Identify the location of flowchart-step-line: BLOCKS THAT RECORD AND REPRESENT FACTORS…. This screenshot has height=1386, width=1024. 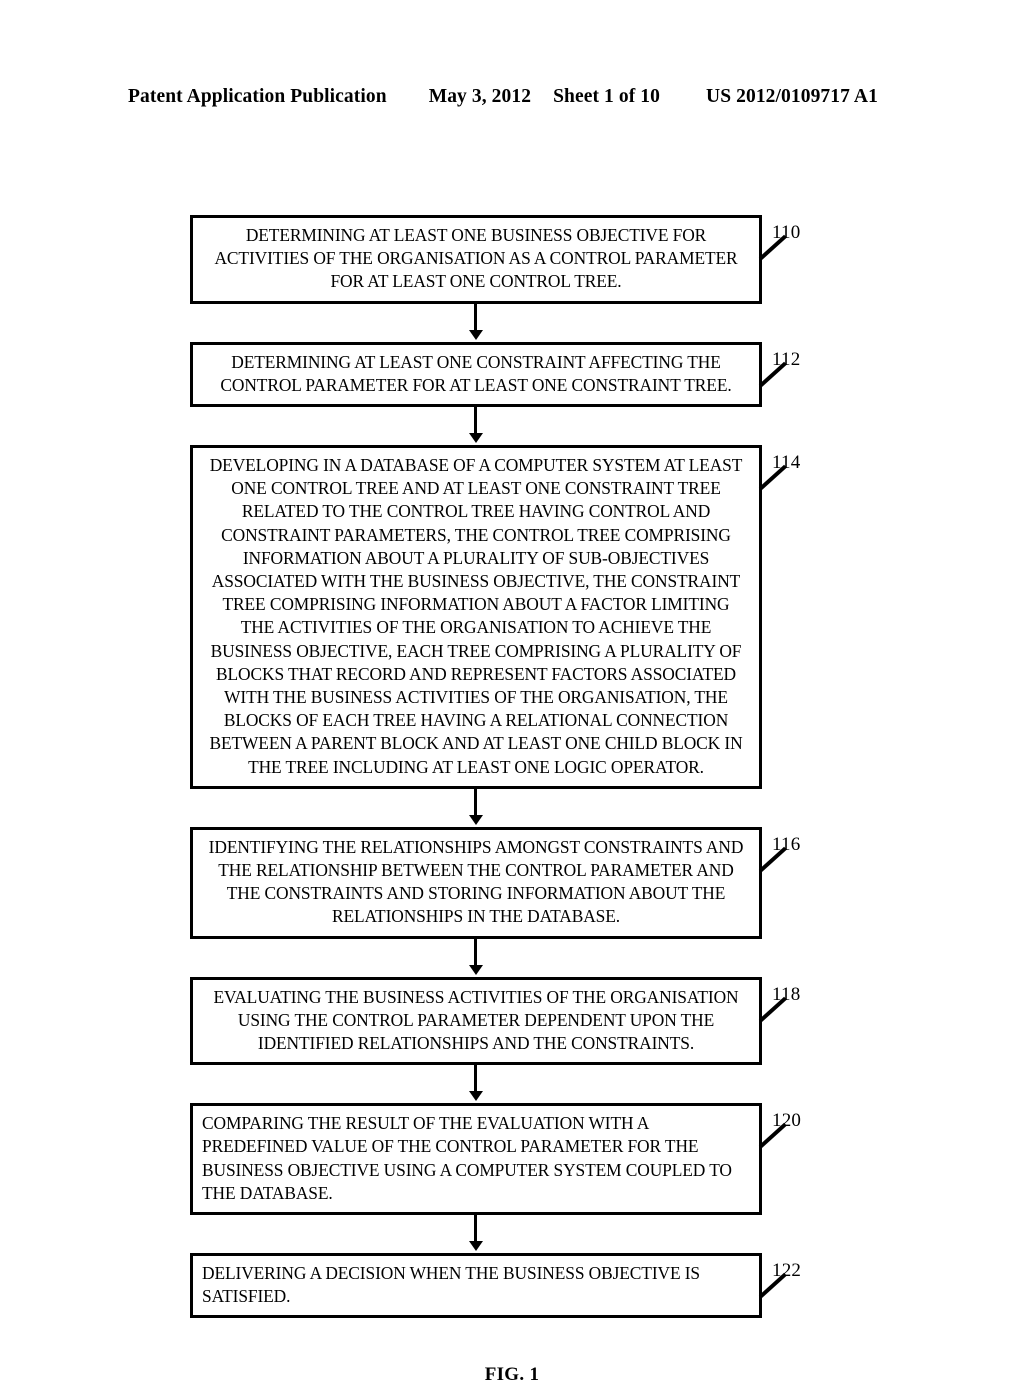
(476, 673).